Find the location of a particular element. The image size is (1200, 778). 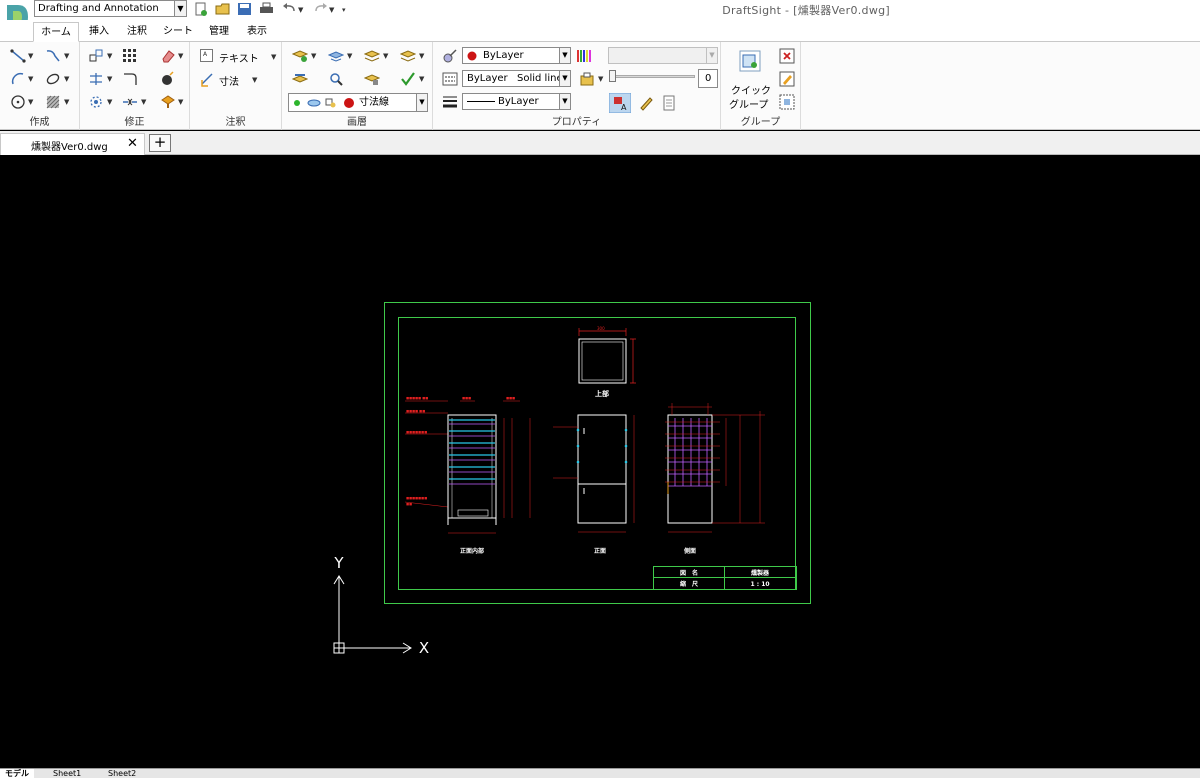

rotate-icon is located at coordinates (96, 102).